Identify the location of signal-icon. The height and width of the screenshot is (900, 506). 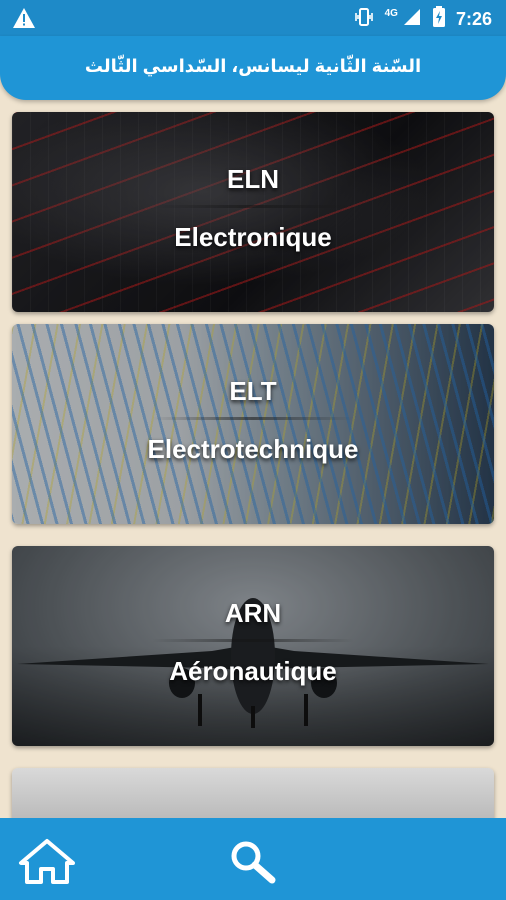
(412, 19).